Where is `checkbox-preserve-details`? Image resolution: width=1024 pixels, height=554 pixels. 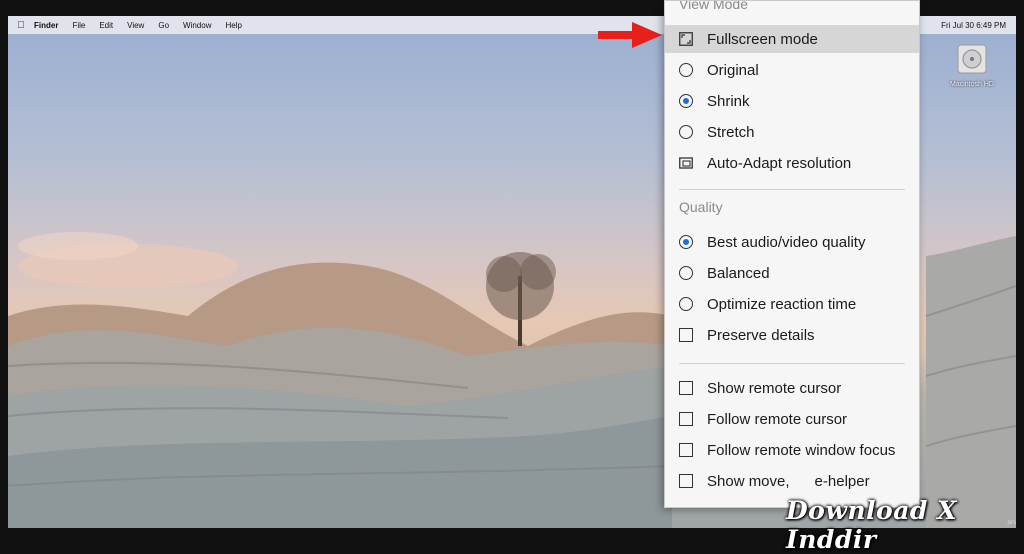
checkbox-preserve-details is located at coordinates (686, 335).